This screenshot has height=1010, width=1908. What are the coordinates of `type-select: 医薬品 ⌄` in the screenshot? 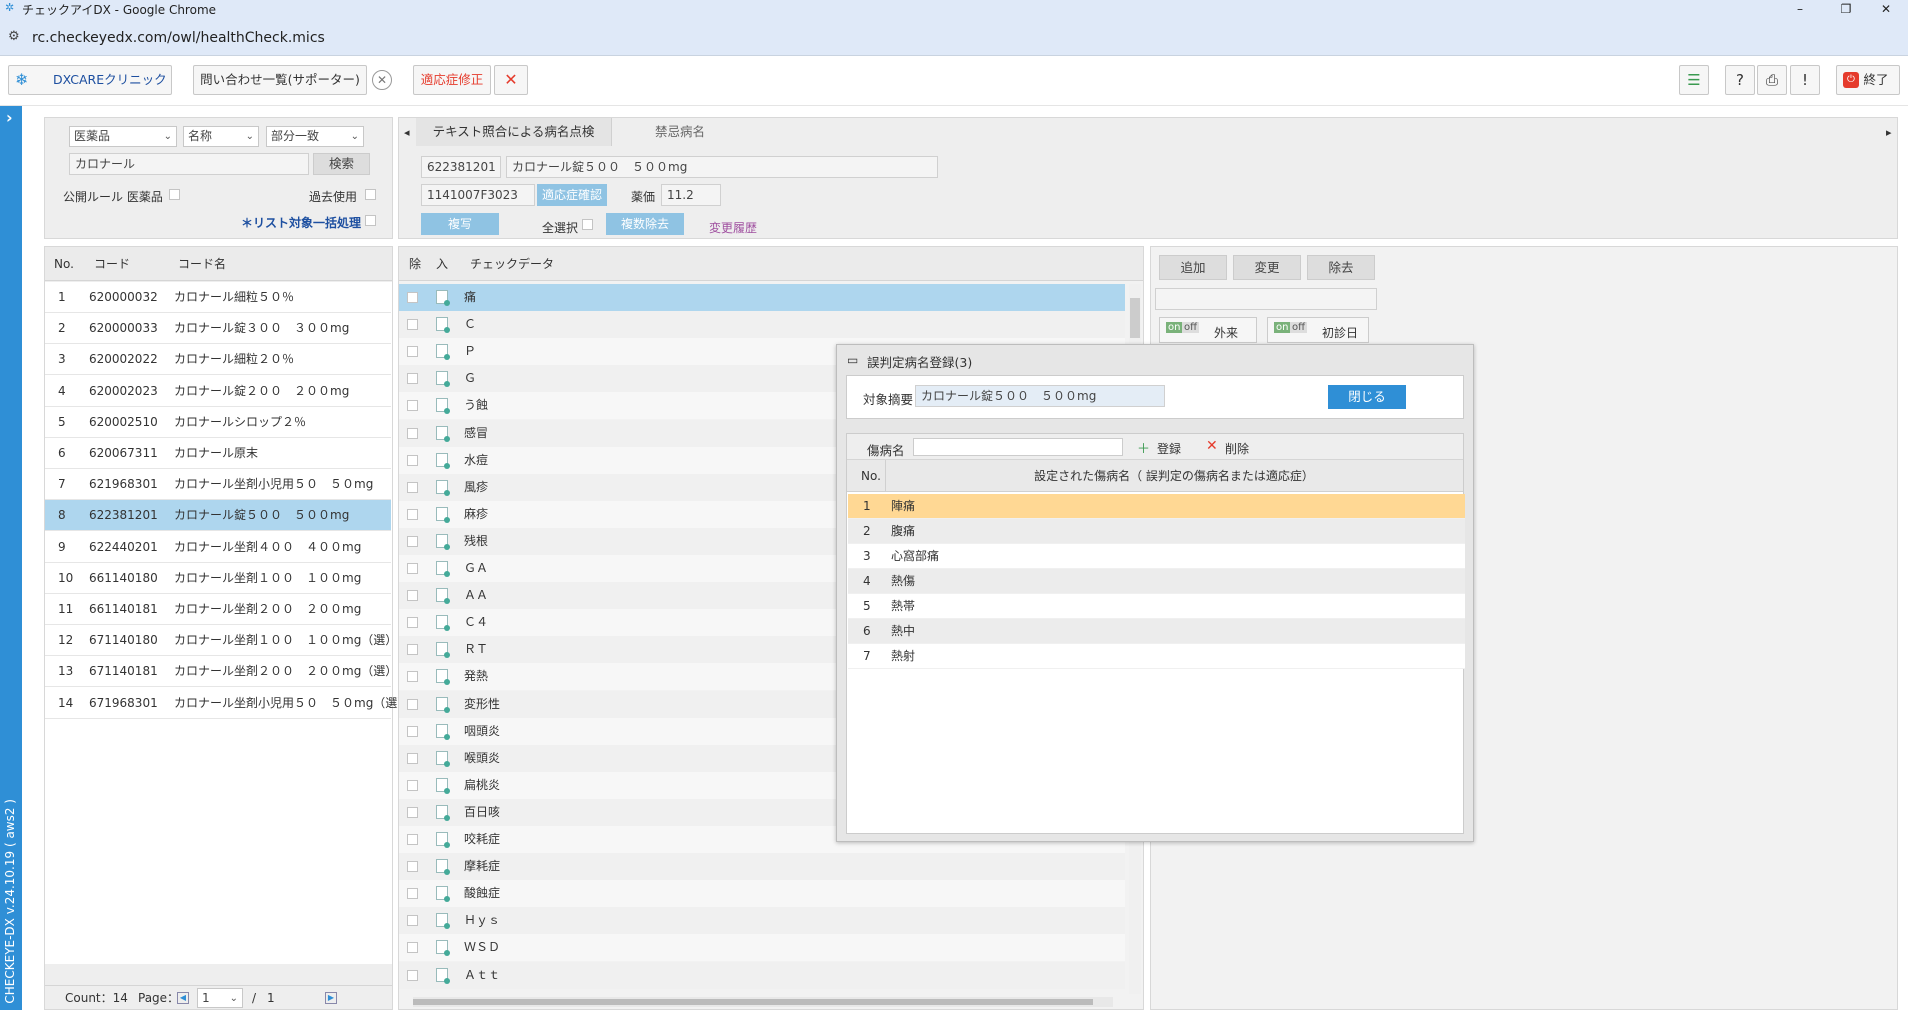 It's located at (123, 136).